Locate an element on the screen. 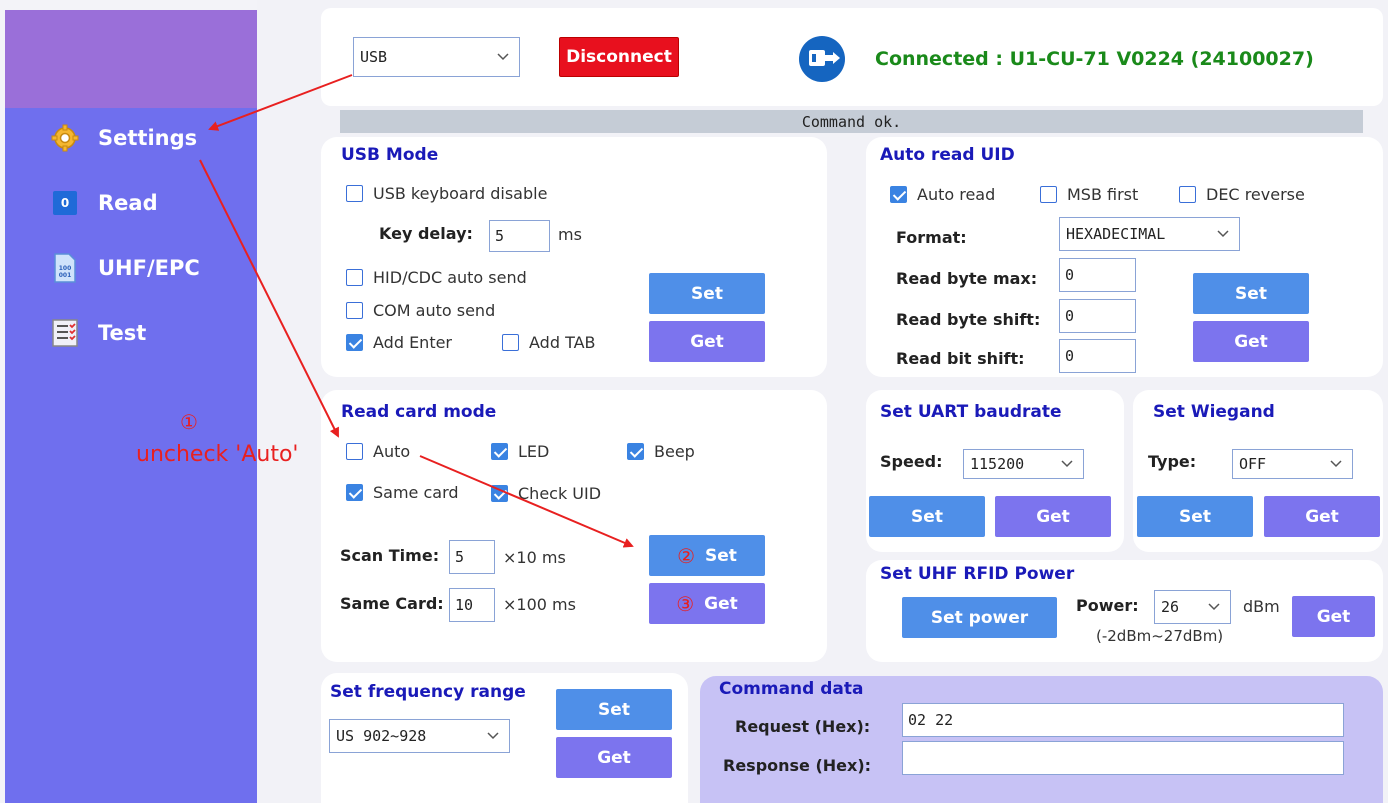 The height and width of the screenshot is (803, 1388). check-uid-checkbox: Check UID is located at coordinates (546, 493).